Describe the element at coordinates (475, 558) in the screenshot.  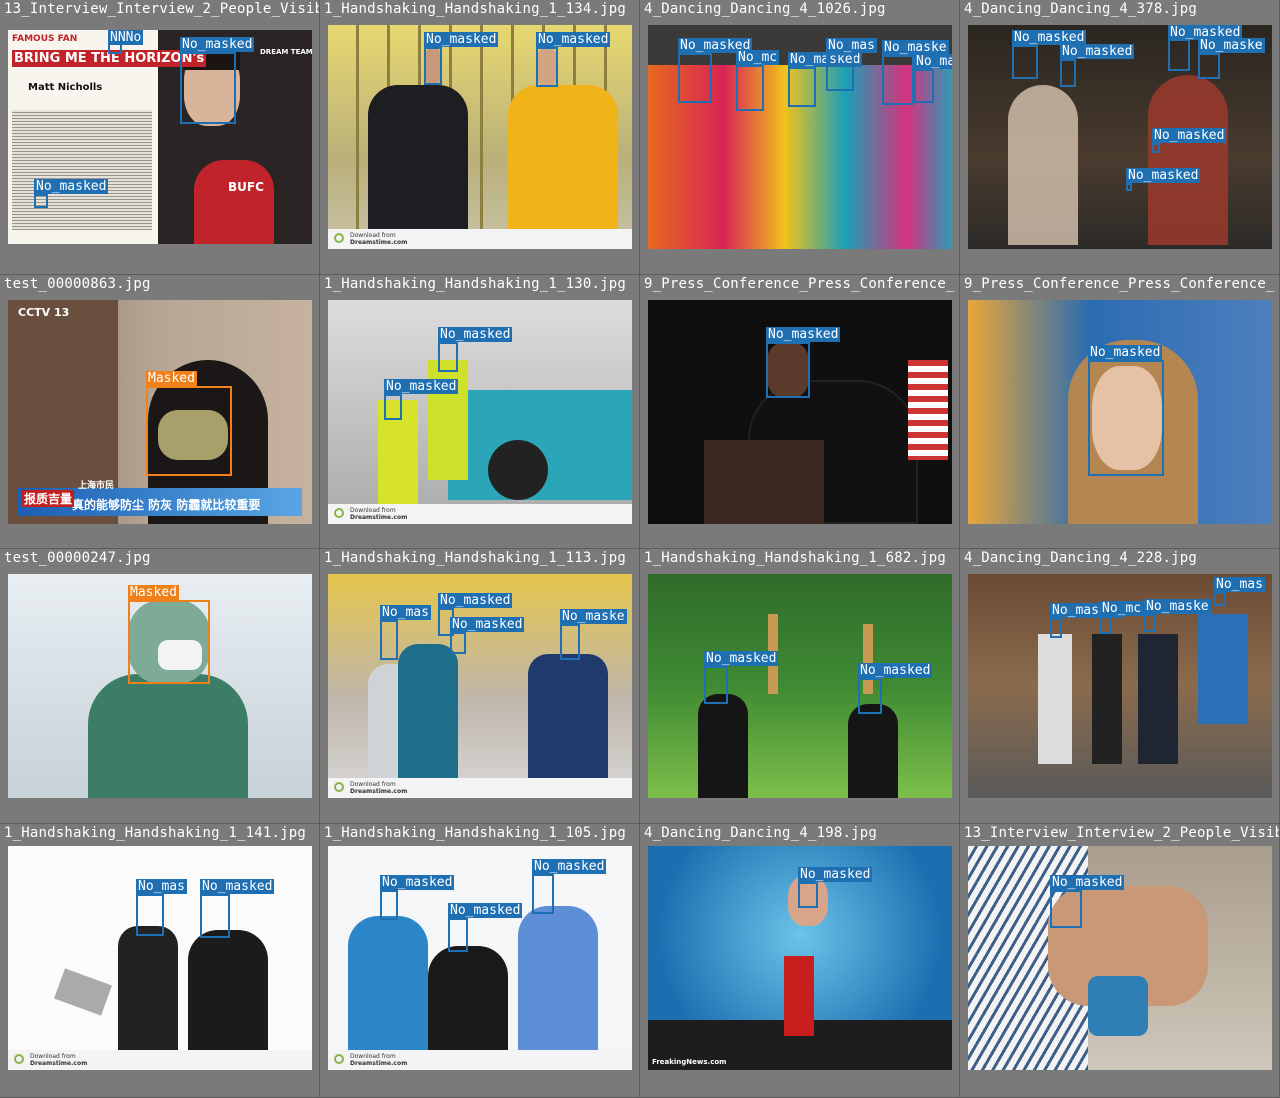
I see `tile-filename: 1_Handshaking_Handshaking_1_113.jpg` at that location.